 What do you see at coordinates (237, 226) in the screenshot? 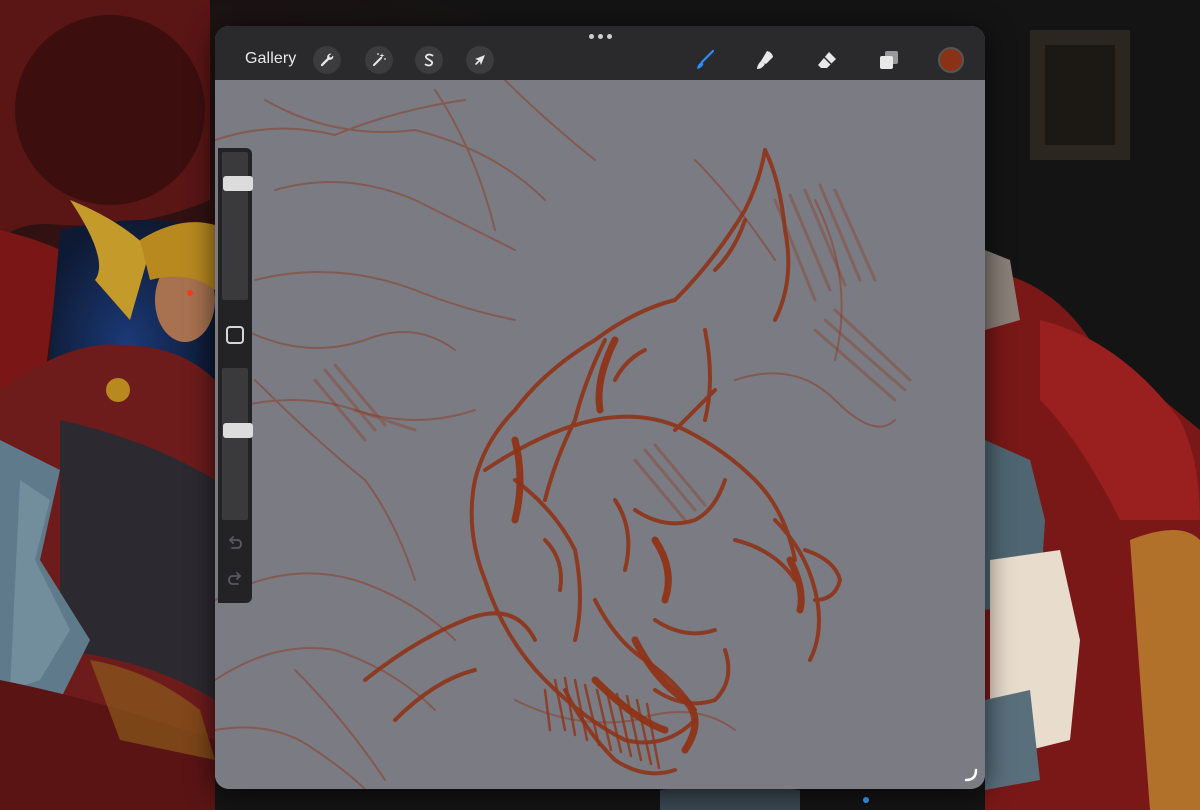
I see `brush-size-slider` at bounding box center [237, 226].